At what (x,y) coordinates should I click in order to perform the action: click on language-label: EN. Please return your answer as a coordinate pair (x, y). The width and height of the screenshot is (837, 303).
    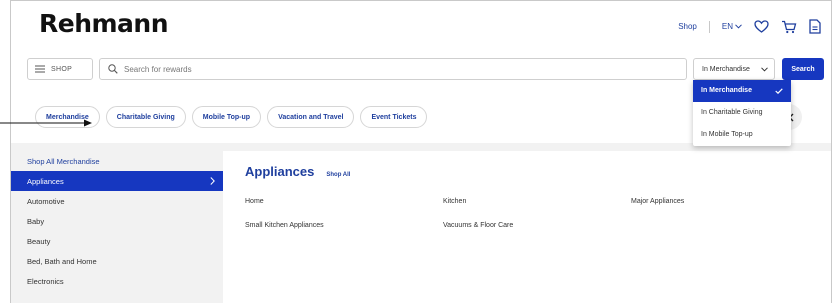
    Looking at the image, I should click on (727, 26).